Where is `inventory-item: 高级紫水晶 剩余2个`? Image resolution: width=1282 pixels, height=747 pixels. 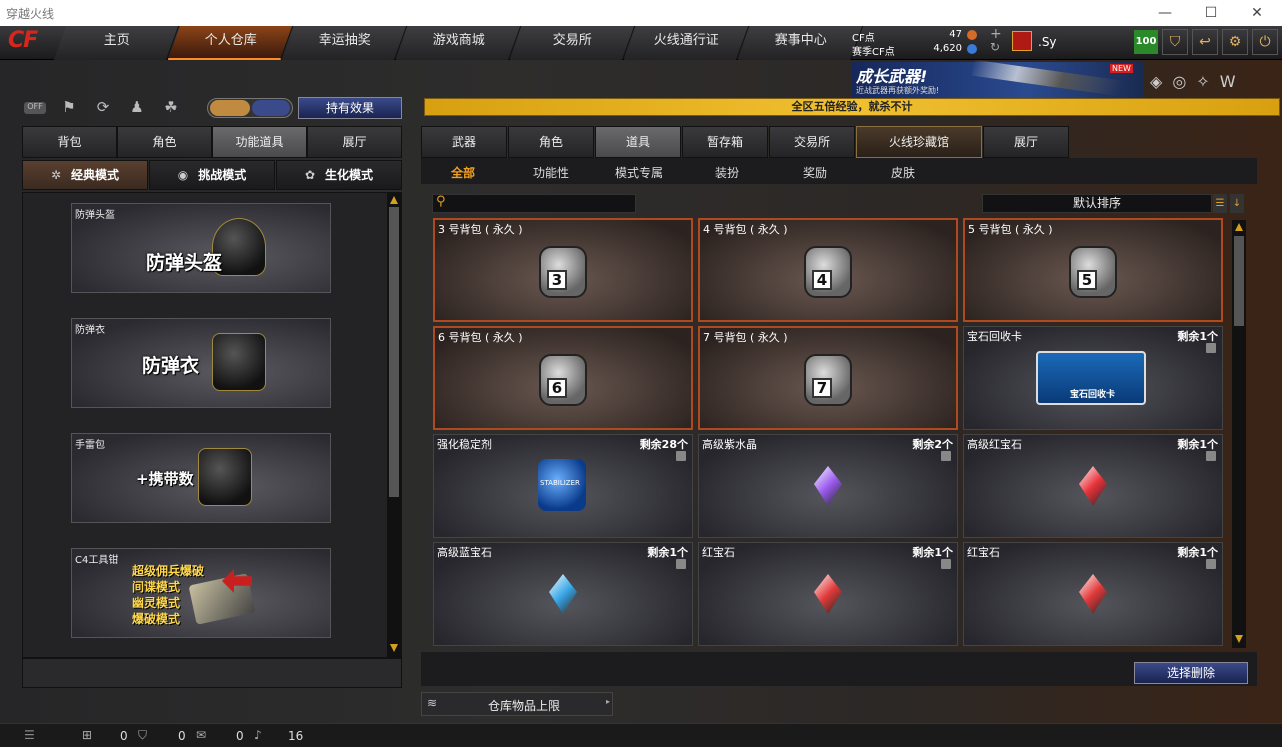
inventory-item: 高级紫水晶 剩余2个 is located at coordinates (828, 486).